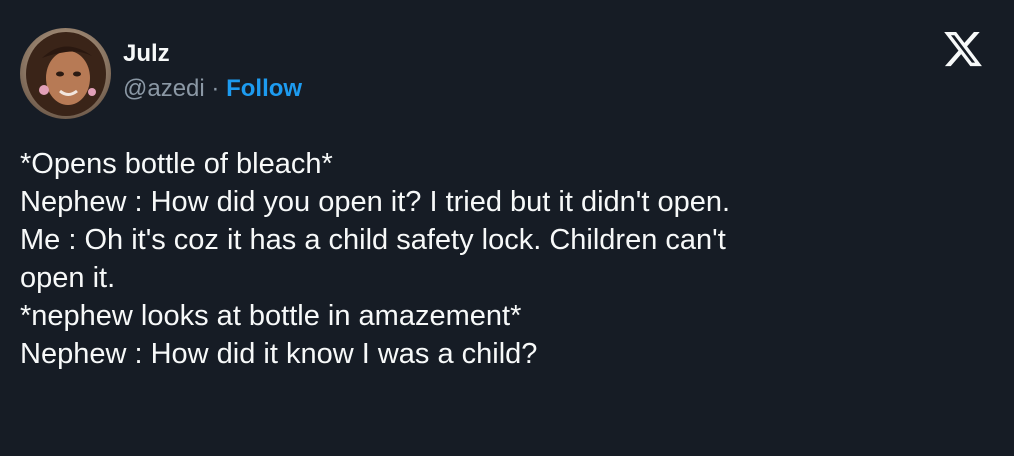 The height and width of the screenshot is (456, 1014). I want to click on handle-row: @azedi · Follow, so click(212, 89).